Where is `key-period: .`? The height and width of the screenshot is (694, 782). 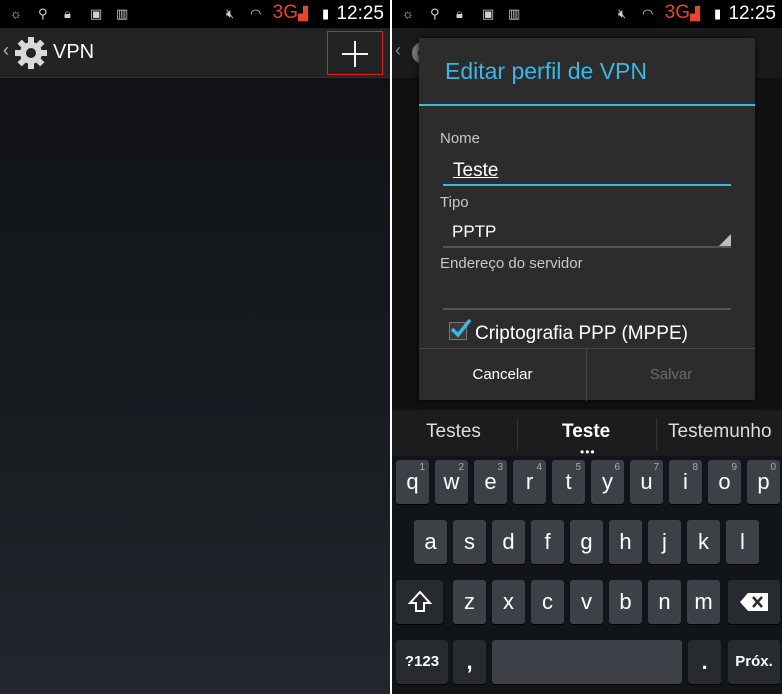 key-period: . is located at coordinates (704, 662).